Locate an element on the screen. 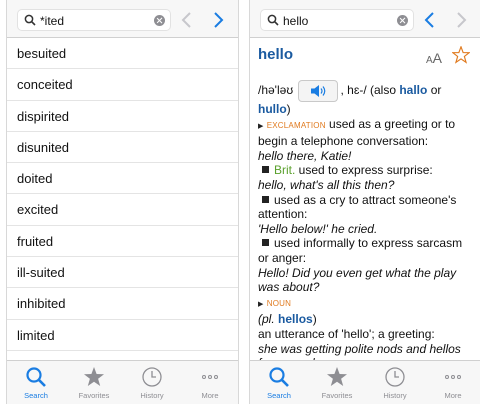 This screenshot has height=404, width=480. text-size-small: A is located at coordinates (429, 60).